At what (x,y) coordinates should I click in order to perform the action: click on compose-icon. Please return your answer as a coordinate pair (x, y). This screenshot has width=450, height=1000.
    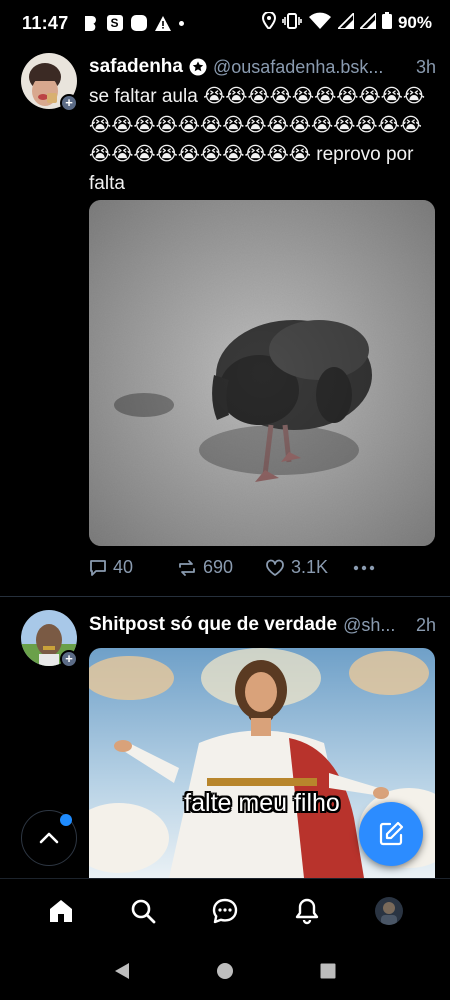
    Looking at the image, I should click on (391, 833).